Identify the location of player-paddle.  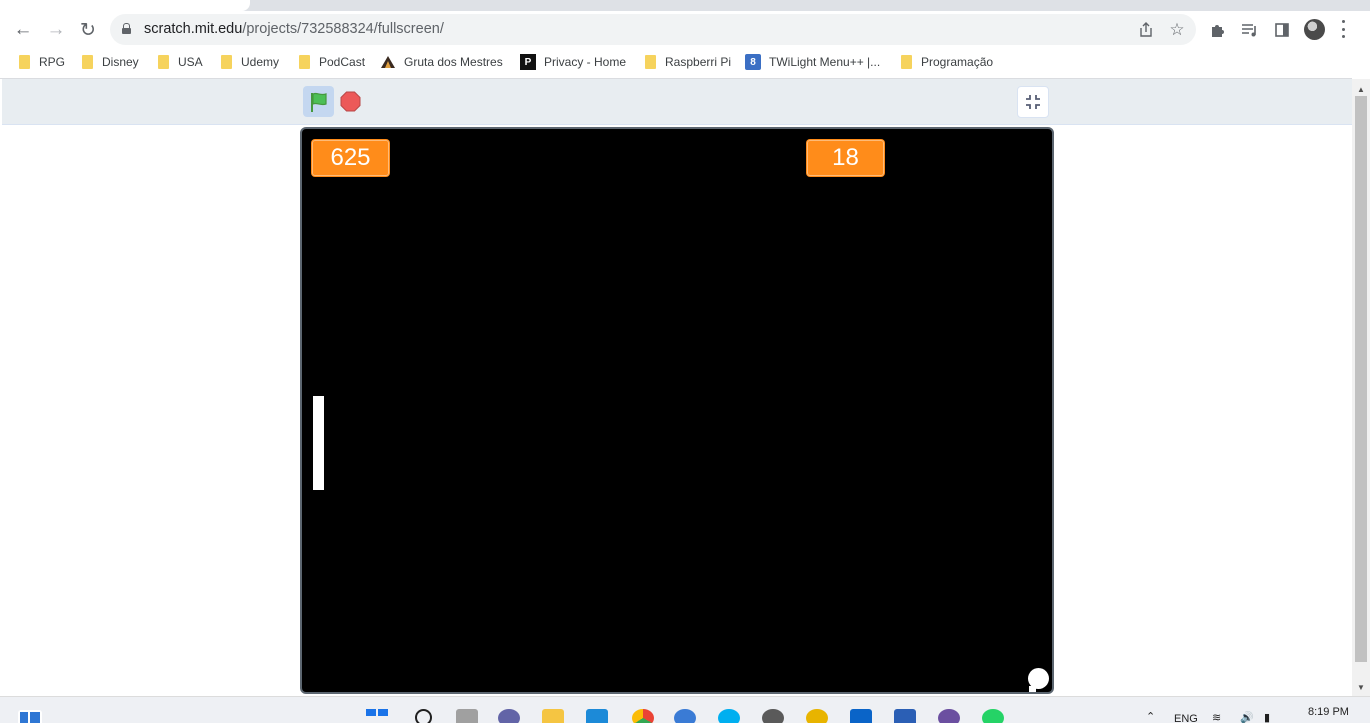
(318, 443).